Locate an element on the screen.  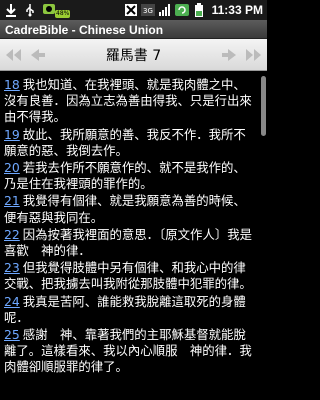
app-title: CadreBible - Chinese Union is located at coordinates (84, 30).